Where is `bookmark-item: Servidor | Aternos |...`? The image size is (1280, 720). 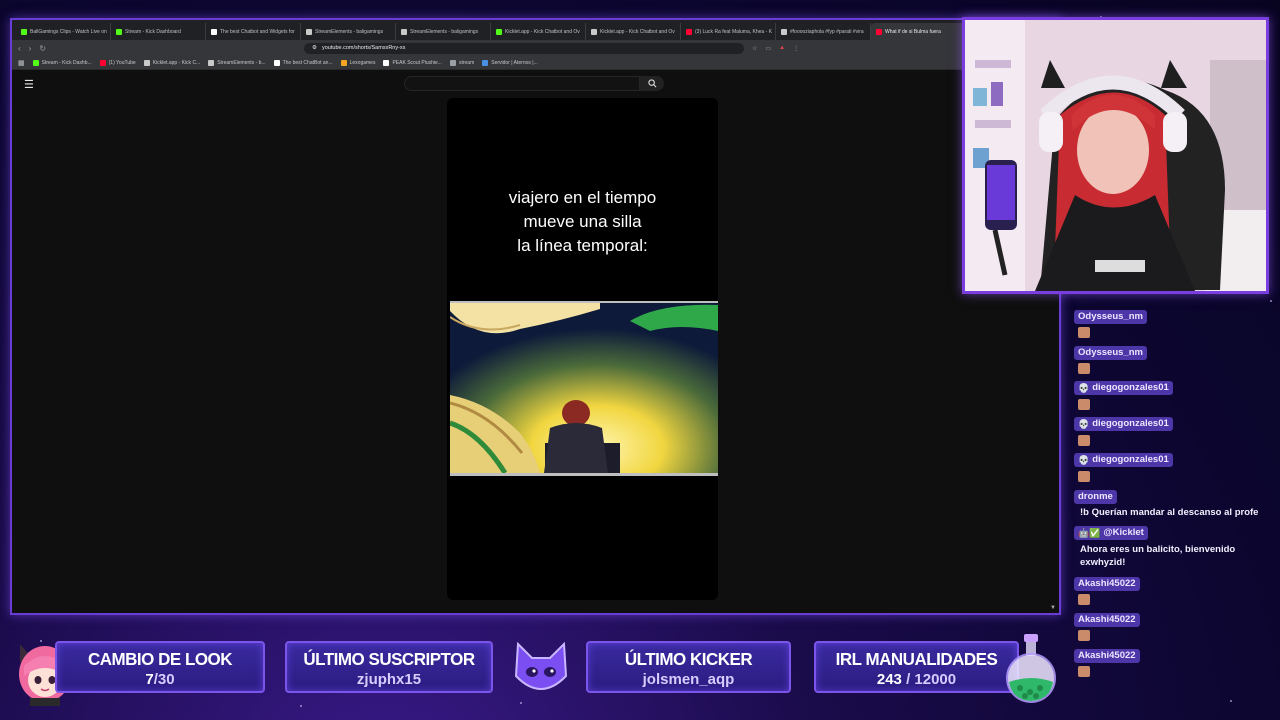
bookmark-item: Servidor | Aternos |... is located at coordinates (510, 62).